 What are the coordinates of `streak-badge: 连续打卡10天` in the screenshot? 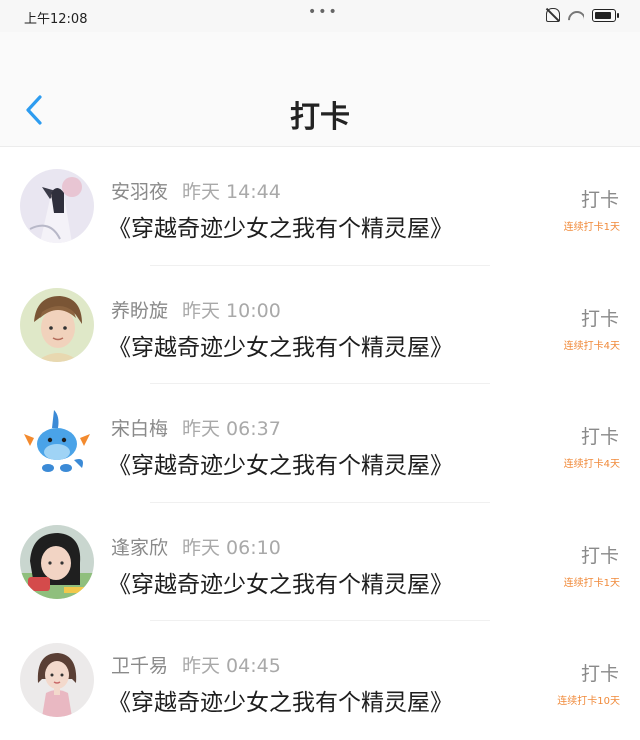 It's located at (588, 701).